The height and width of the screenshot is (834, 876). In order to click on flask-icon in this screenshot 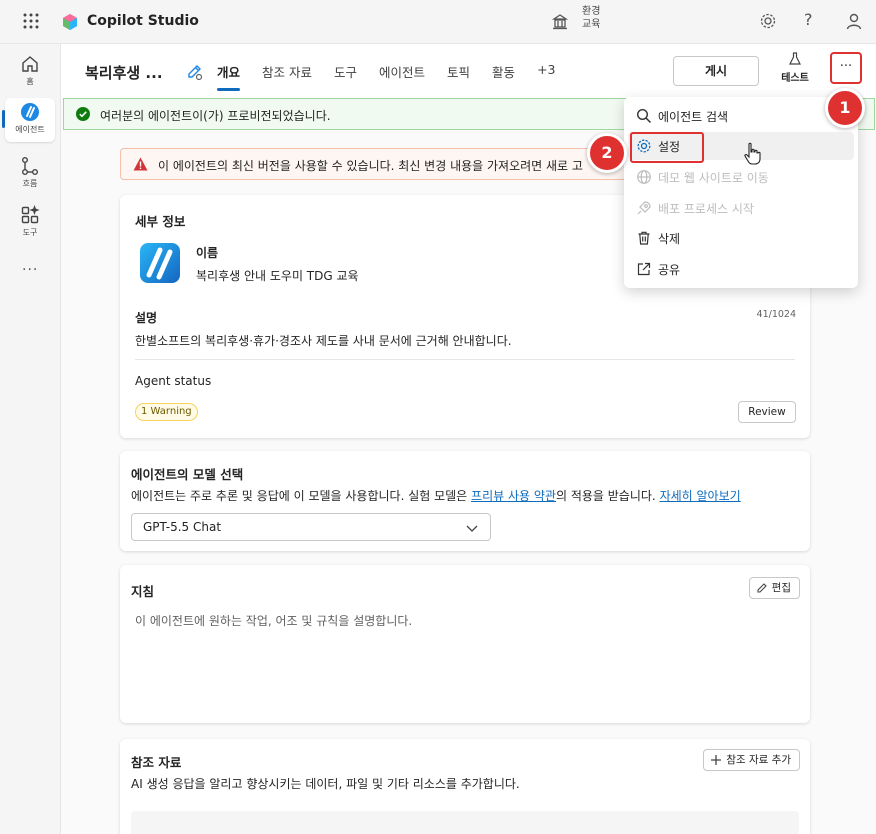, I will do `click(795, 58)`.